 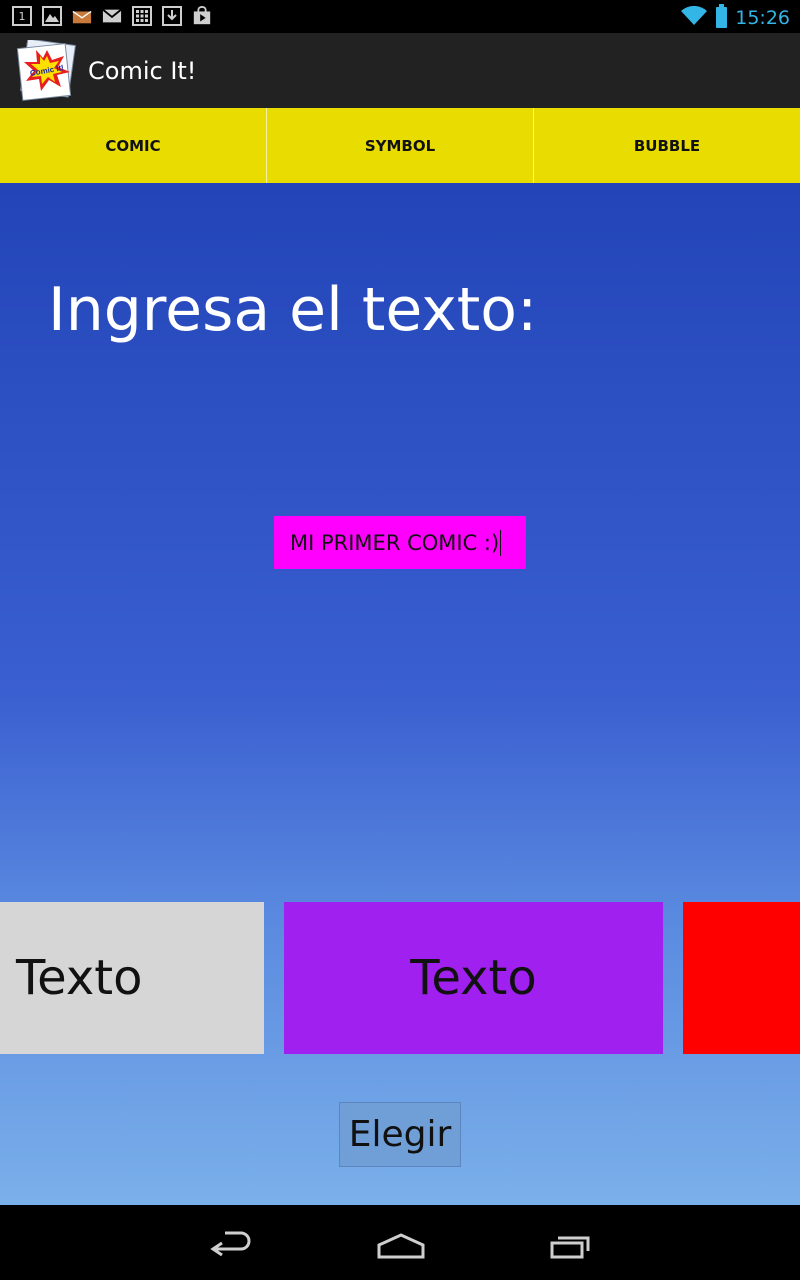 I want to click on comic-text-value: MI PRIMER COMIC :), so click(x=395, y=542).